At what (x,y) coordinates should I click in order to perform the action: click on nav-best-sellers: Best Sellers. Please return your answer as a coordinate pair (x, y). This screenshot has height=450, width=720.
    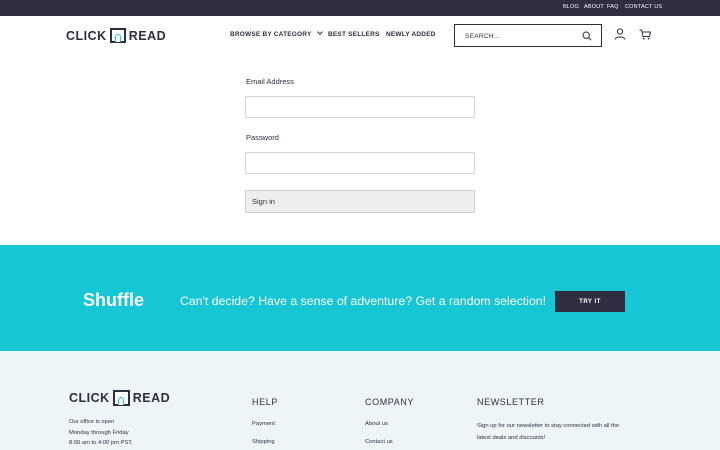
    Looking at the image, I should click on (354, 34).